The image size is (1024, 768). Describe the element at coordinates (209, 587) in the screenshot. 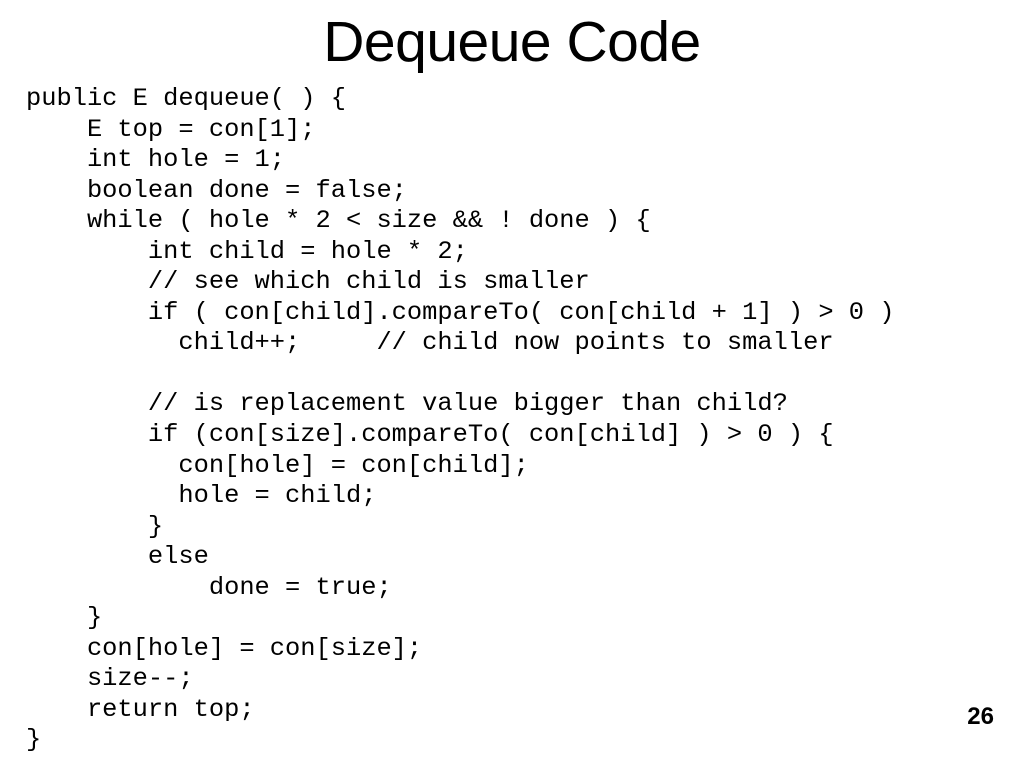

I see `code-line: done = true;` at that location.